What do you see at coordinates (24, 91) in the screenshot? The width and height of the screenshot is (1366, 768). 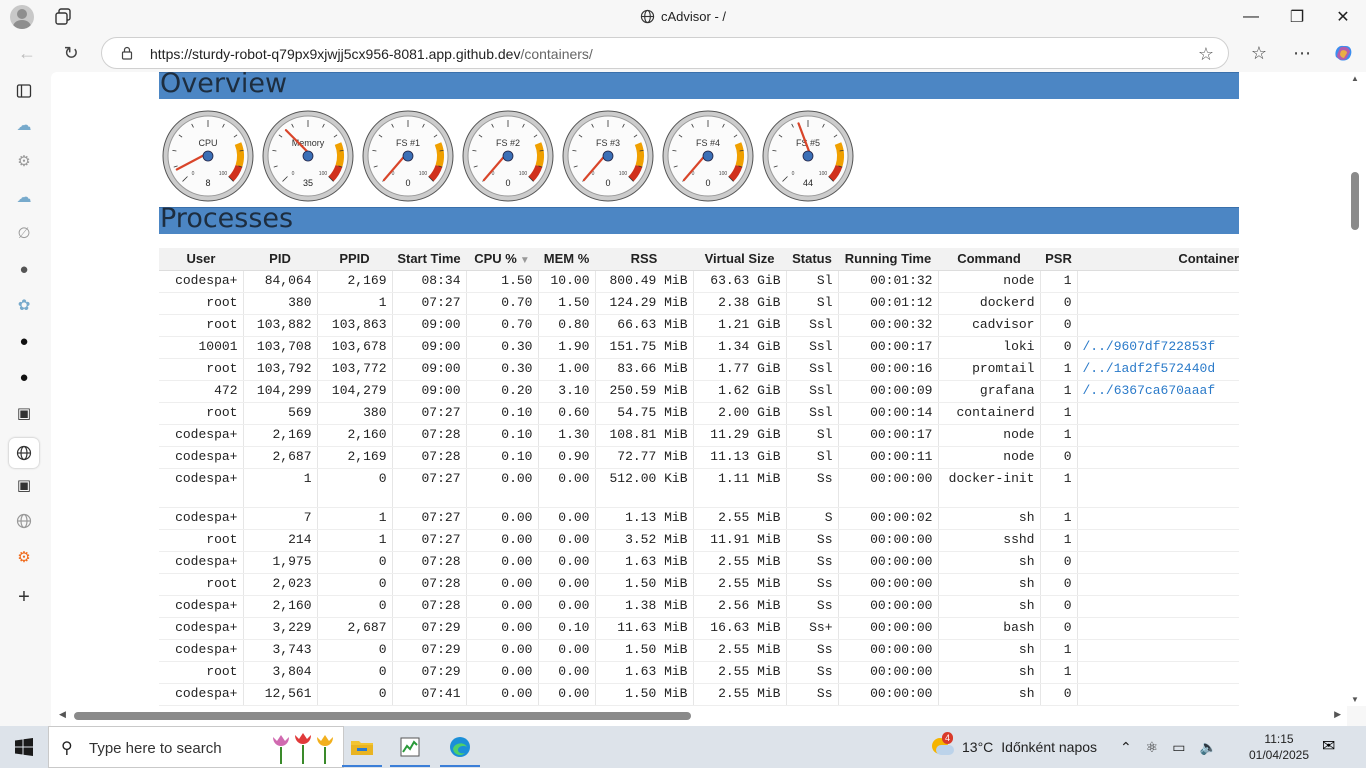 I see `sidebar-panel-icon` at bounding box center [24, 91].